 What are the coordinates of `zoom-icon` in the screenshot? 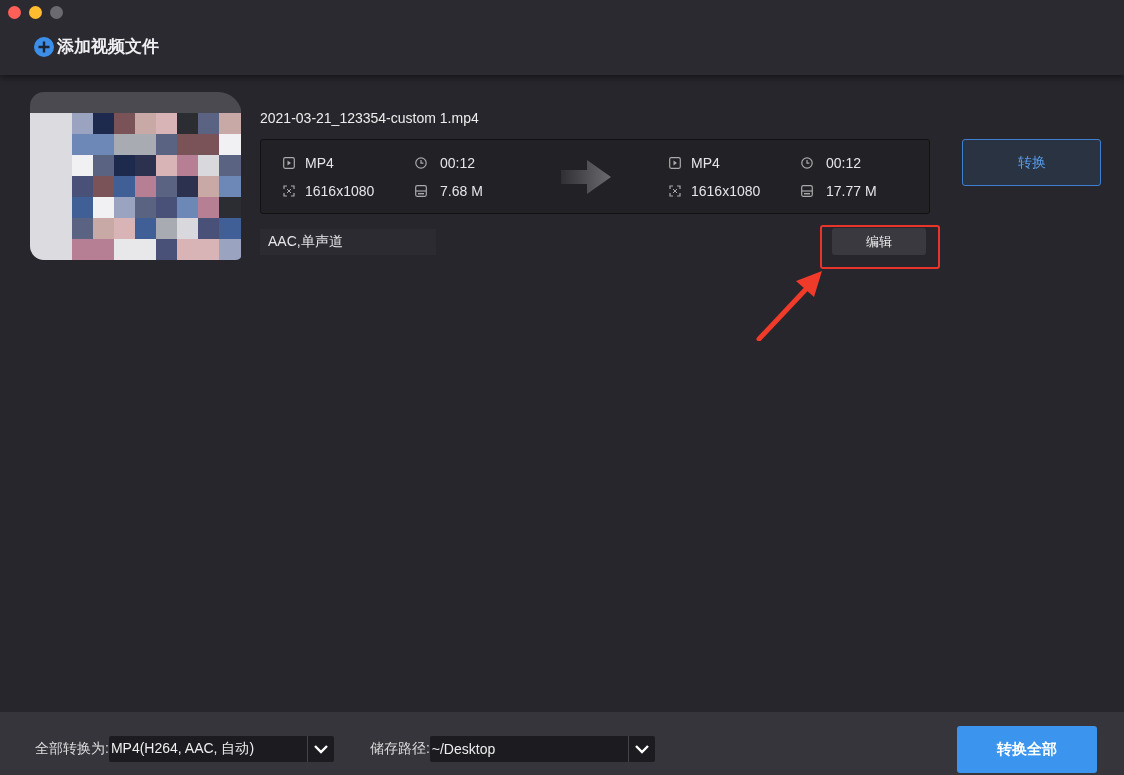 It's located at (56, 12).